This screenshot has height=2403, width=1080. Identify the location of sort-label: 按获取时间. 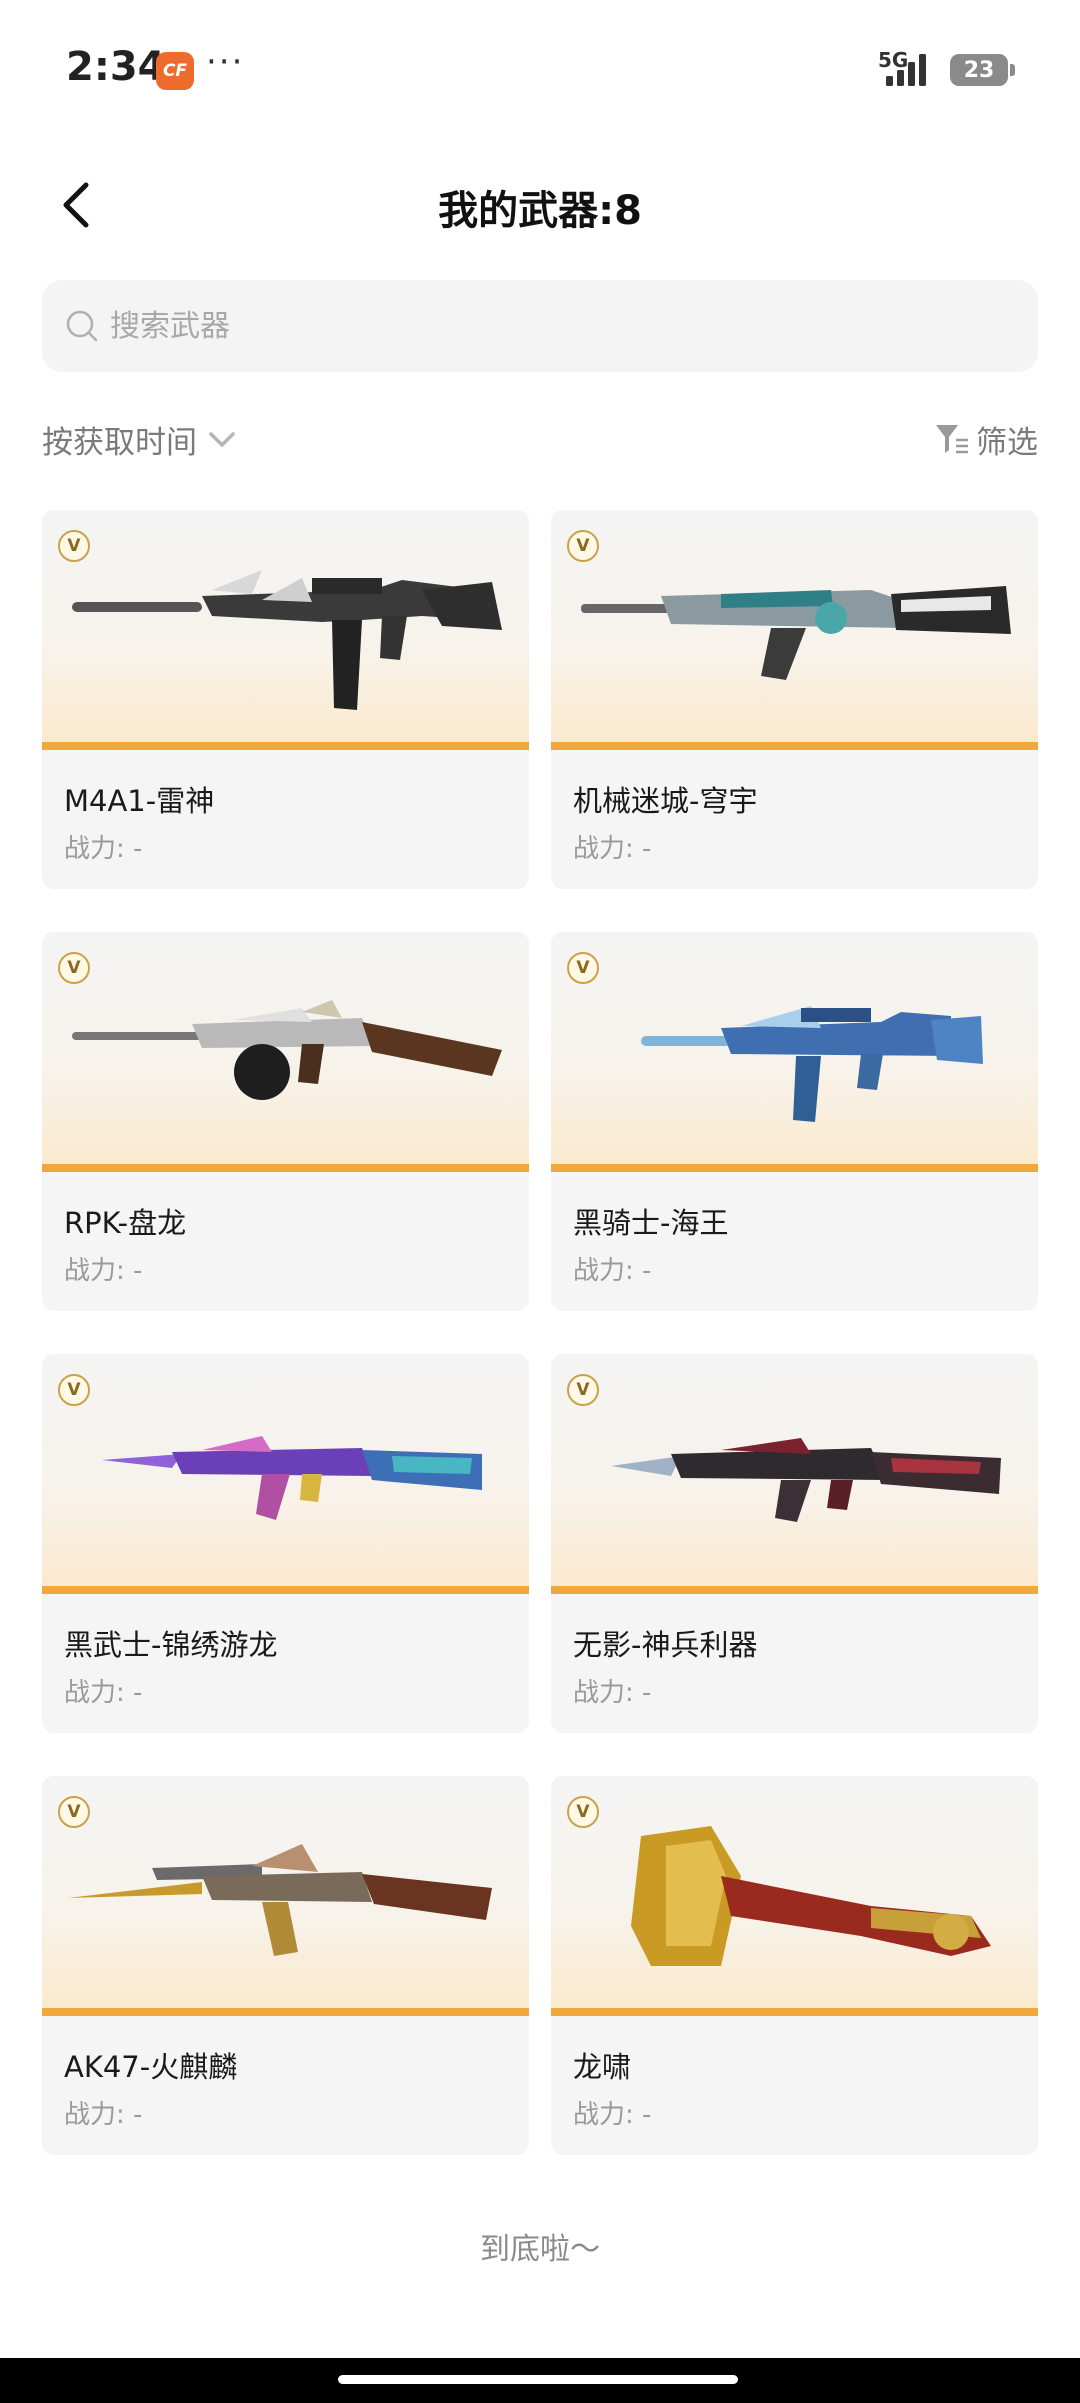
(119, 442).